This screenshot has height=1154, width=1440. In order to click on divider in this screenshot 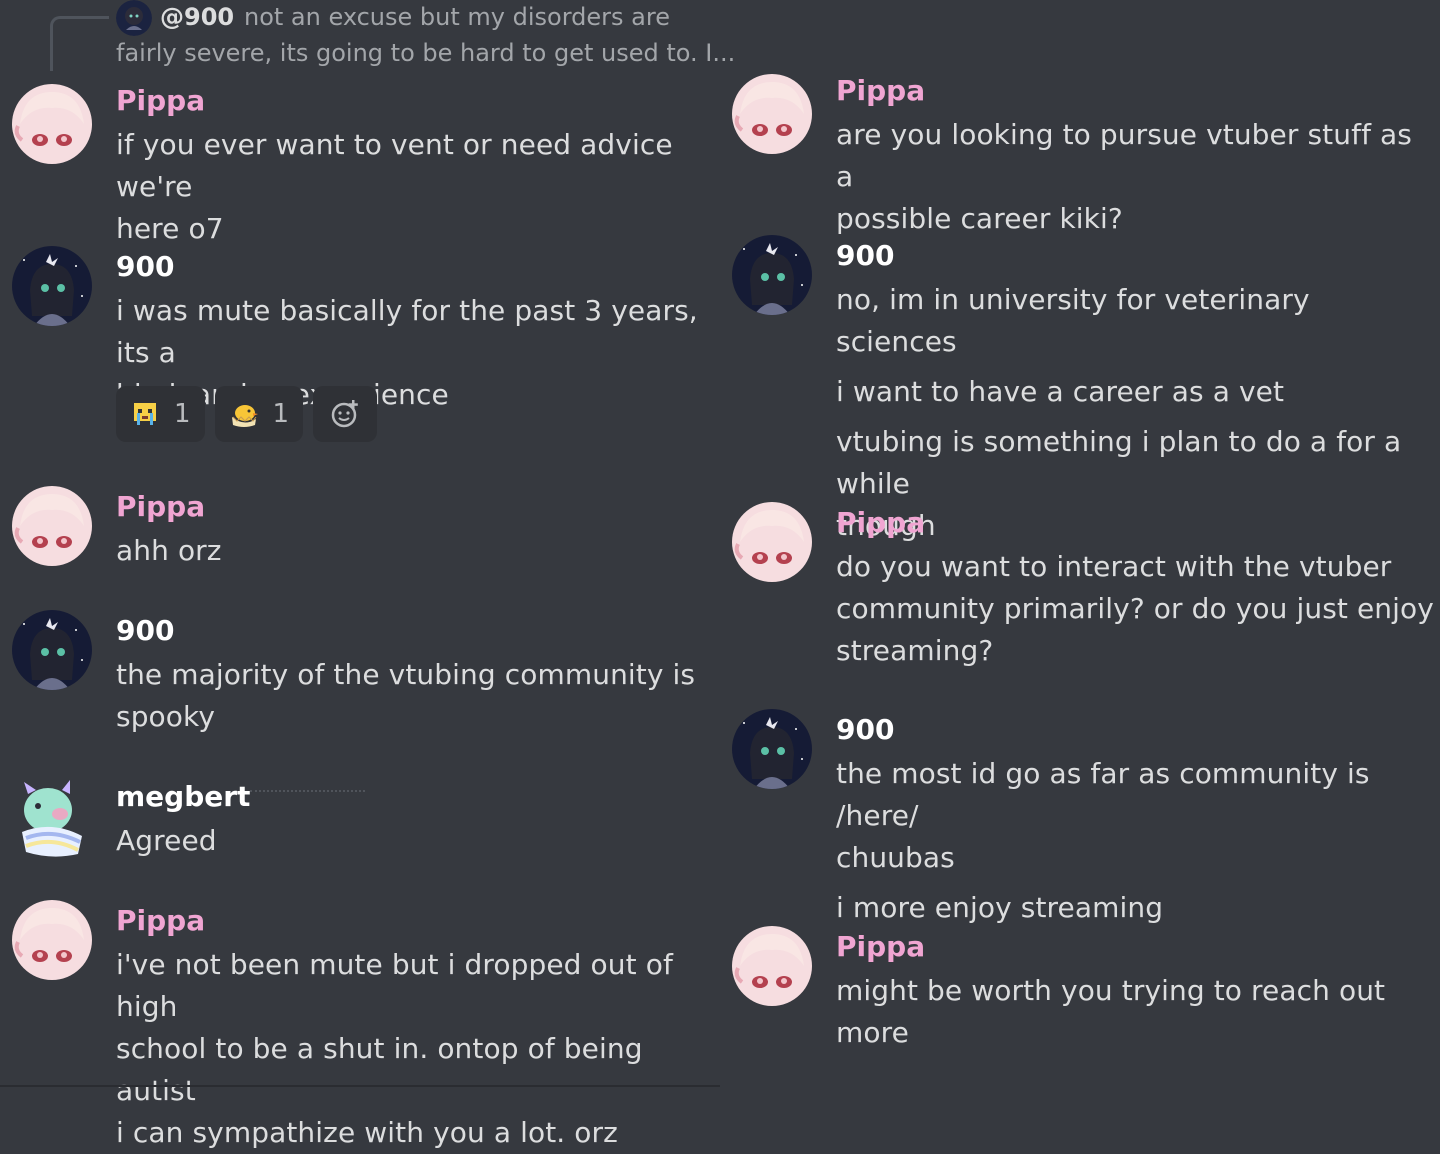, I will do `click(360, 1086)`.